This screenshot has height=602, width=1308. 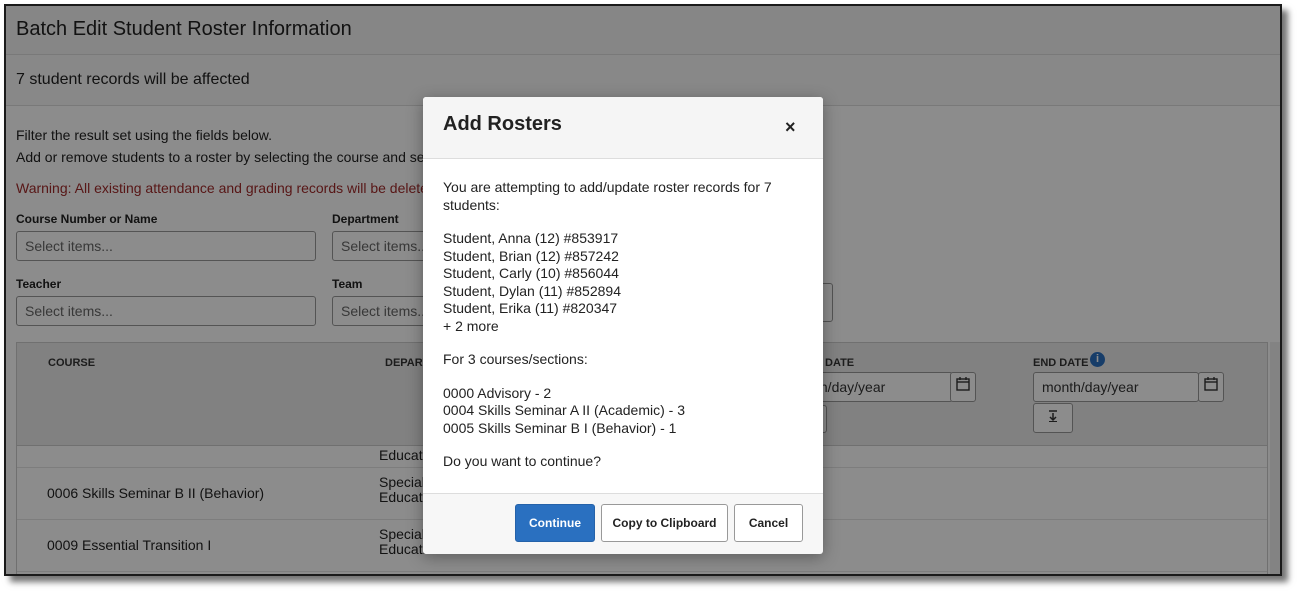 I want to click on student-item: Student, Brian (12) #857242, so click(x=531, y=255).